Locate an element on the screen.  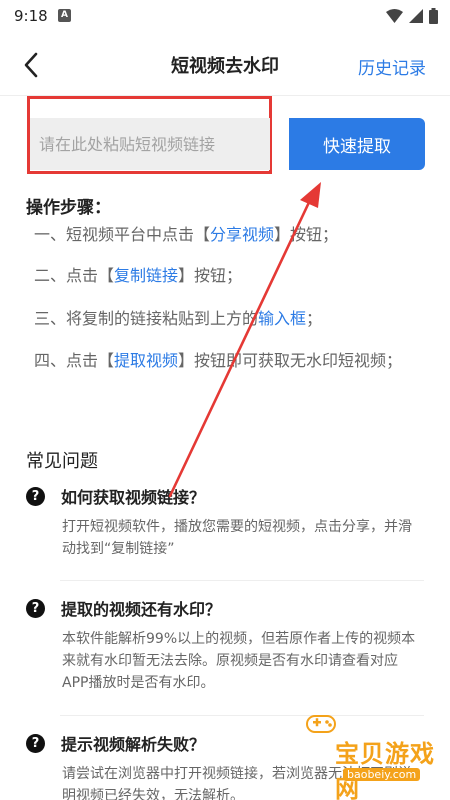
step-2-highlight: 复制链接 is located at coordinates (146, 275).